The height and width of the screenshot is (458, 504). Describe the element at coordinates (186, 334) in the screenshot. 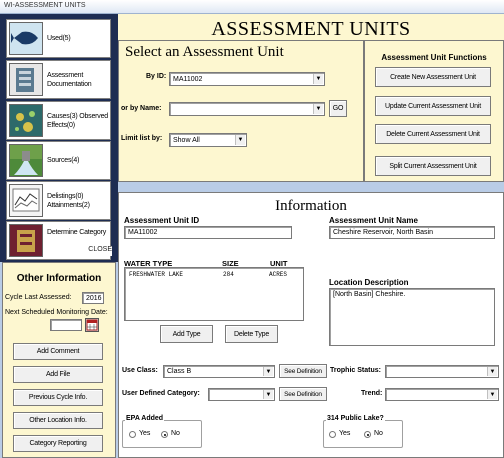

I see `add-type-button: Add Type` at that location.